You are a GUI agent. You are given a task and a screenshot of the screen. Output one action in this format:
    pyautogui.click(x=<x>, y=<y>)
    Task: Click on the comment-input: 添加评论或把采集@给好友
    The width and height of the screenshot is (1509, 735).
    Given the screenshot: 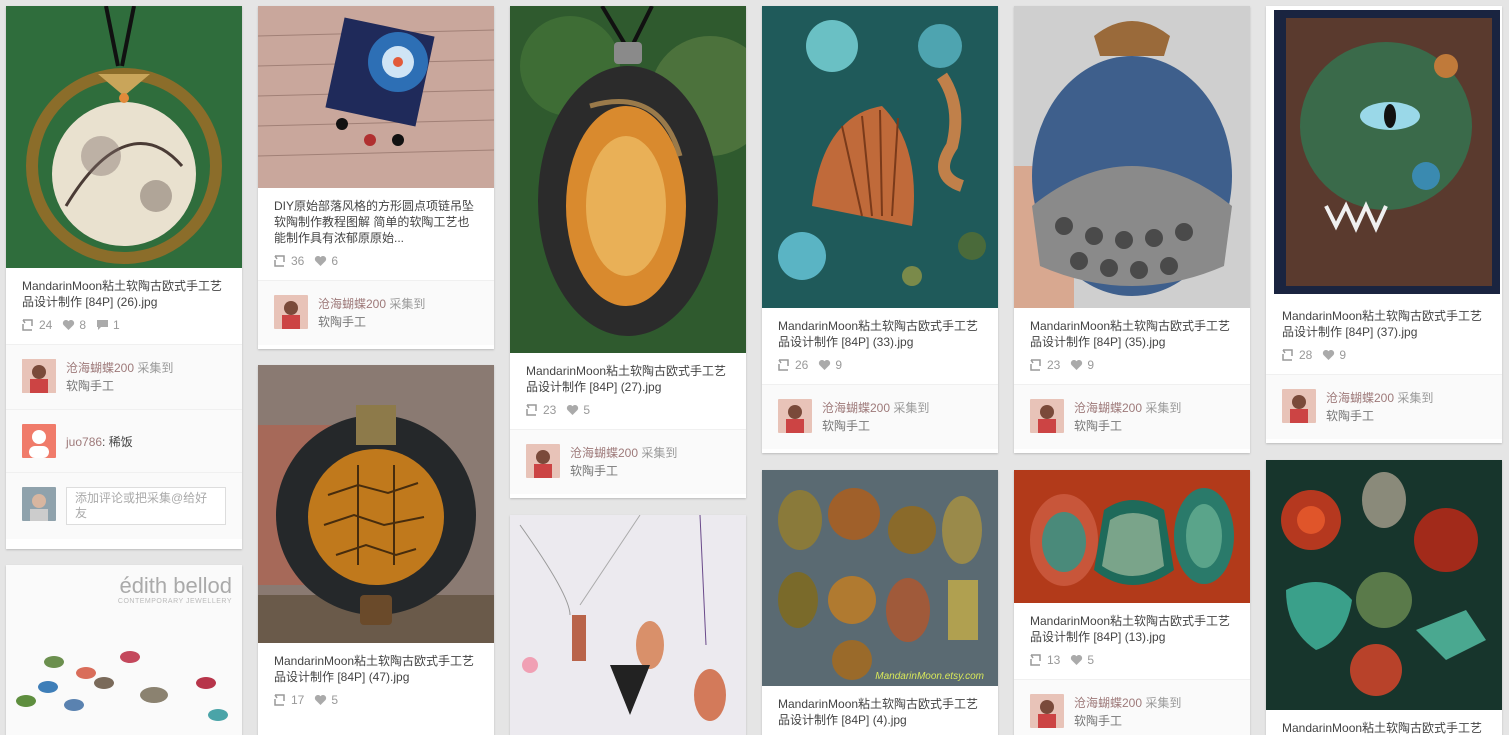 What is the action you would take?
    pyautogui.click(x=146, y=506)
    